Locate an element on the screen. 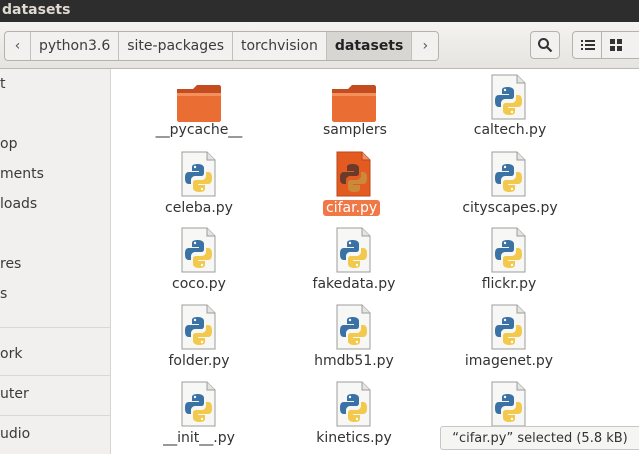 The height and width of the screenshot is (454, 639). list-view-icon is located at coordinates (588, 45).